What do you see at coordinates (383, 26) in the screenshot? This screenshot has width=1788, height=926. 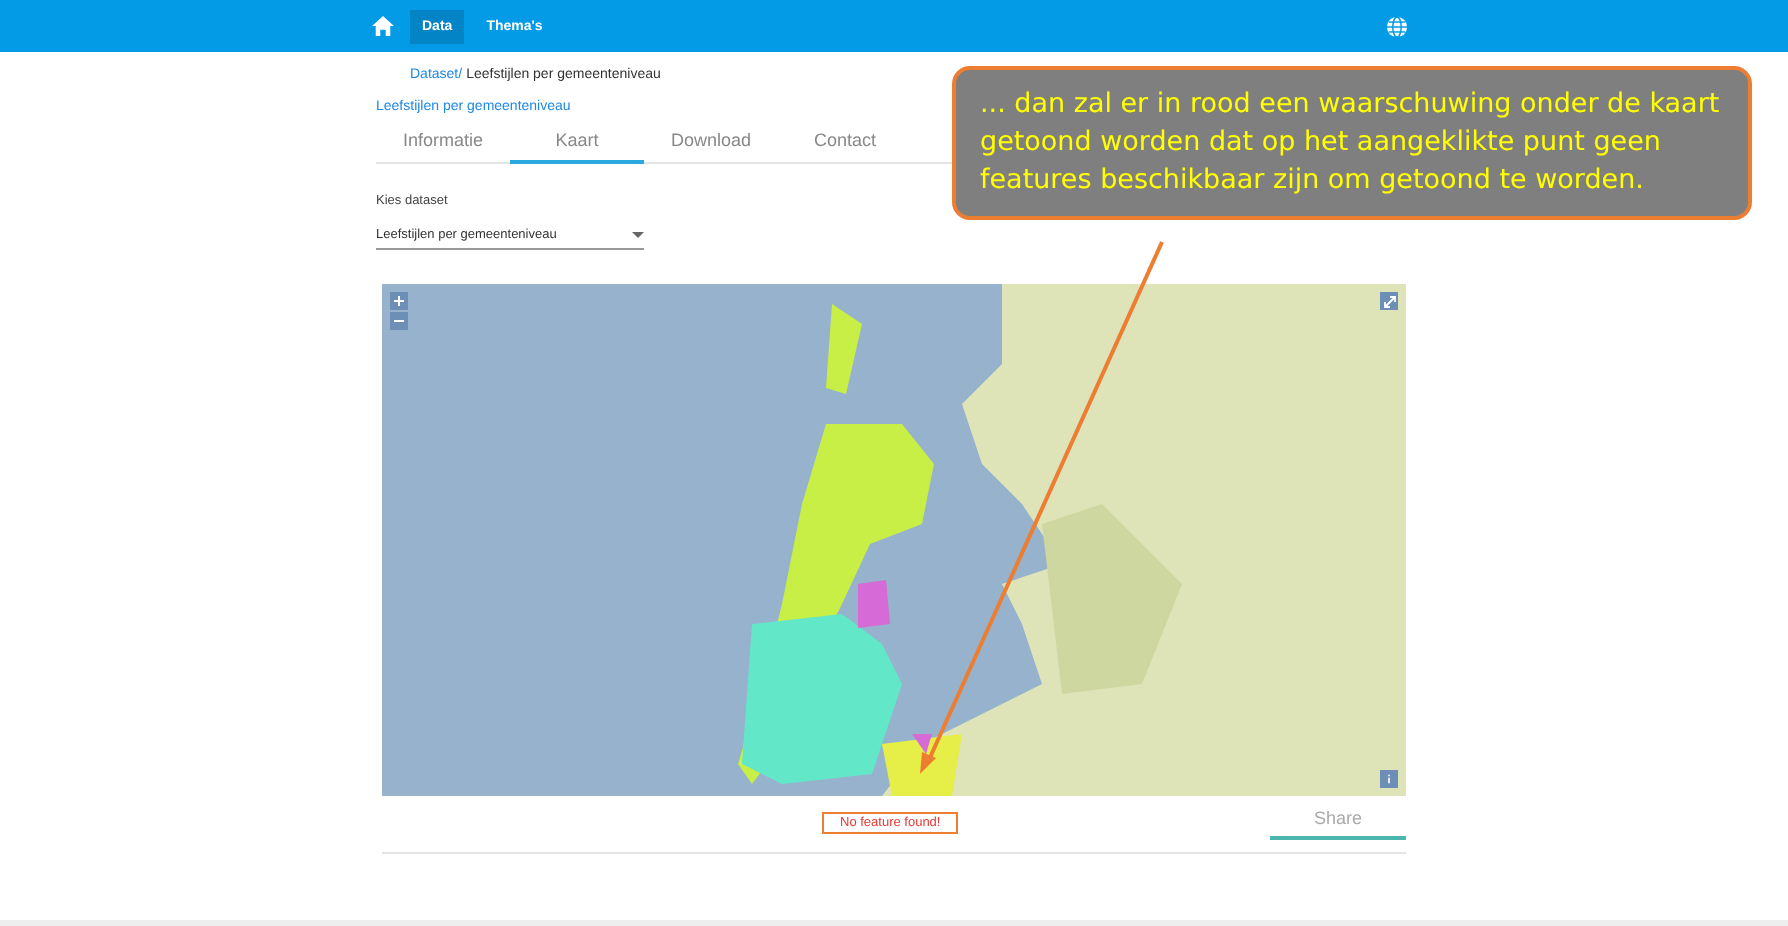 I see `home-icon` at bounding box center [383, 26].